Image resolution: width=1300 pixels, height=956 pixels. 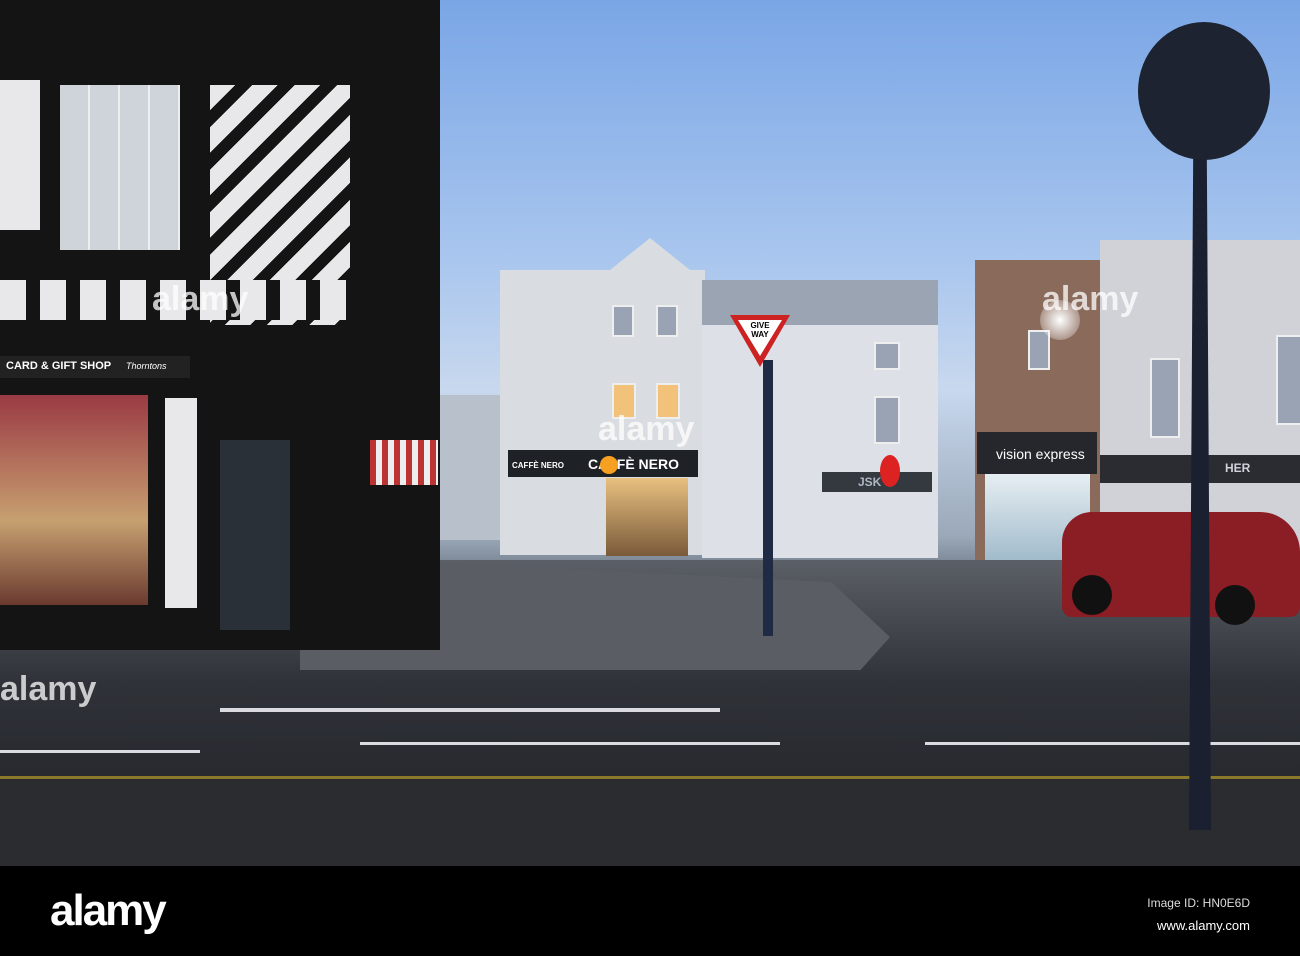 What do you see at coordinates (1198, 903) in the screenshot?
I see `image-id: Image ID: HN0E6D` at bounding box center [1198, 903].